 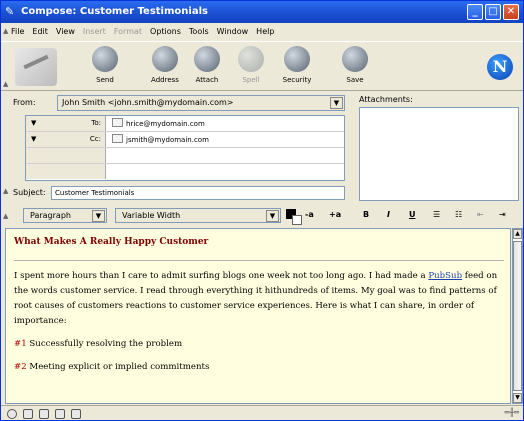 I want to click on spell-button: Spell, so click(x=251, y=67).